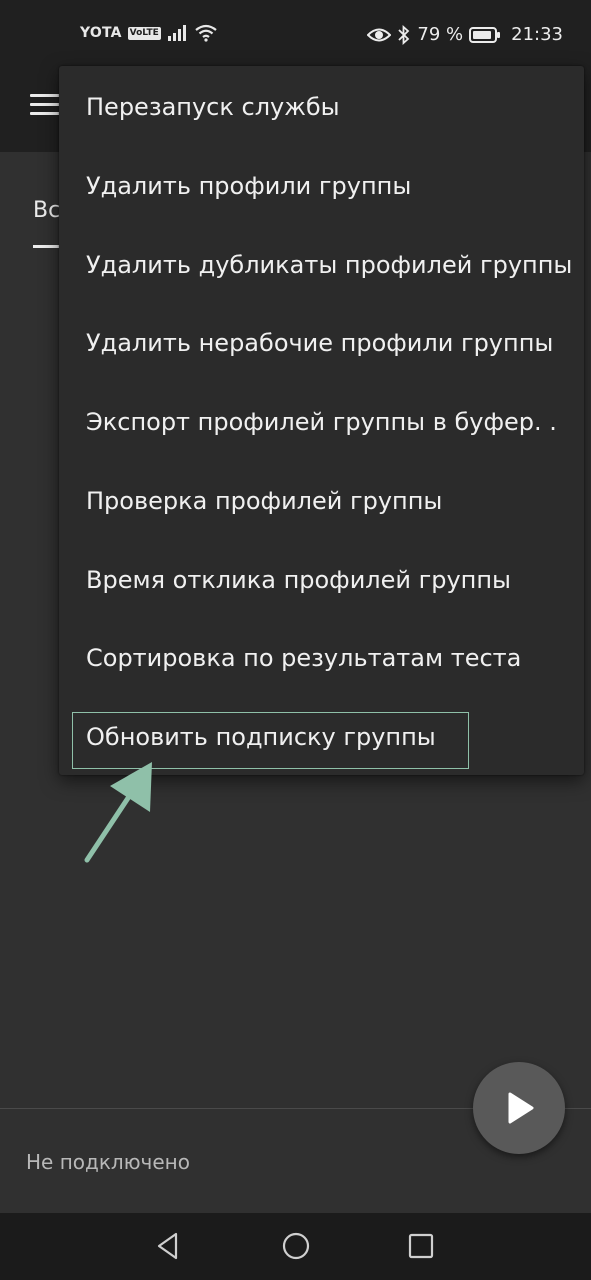 The width and height of the screenshot is (591, 1280). What do you see at coordinates (206, 33) in the screenshot?
I see `wifi-icon` at bounding box center [206, 33].